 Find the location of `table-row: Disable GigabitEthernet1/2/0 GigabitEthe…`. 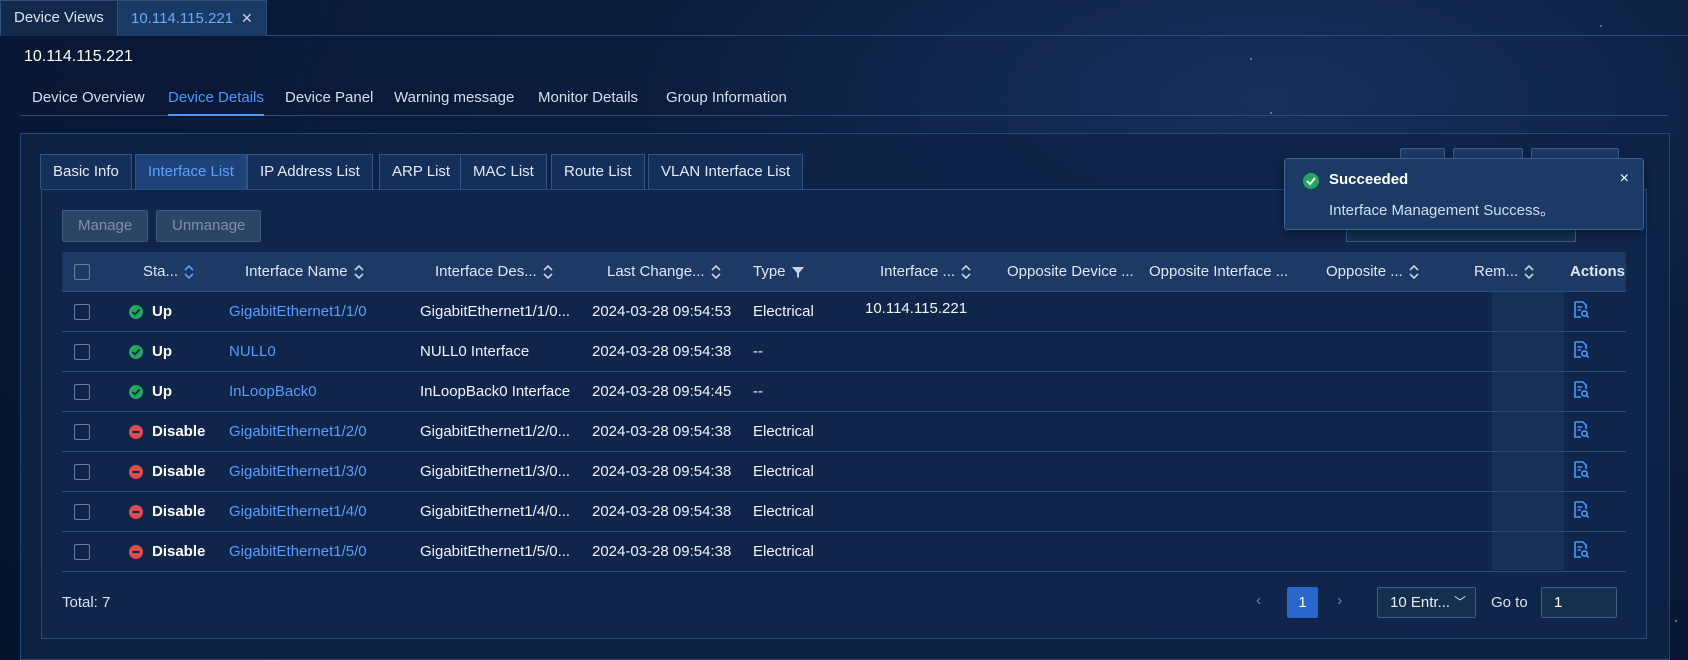

table-row: Disable GigabitEthernet1/2/0 GigabitEthe… is located at coordinates (844, 432).